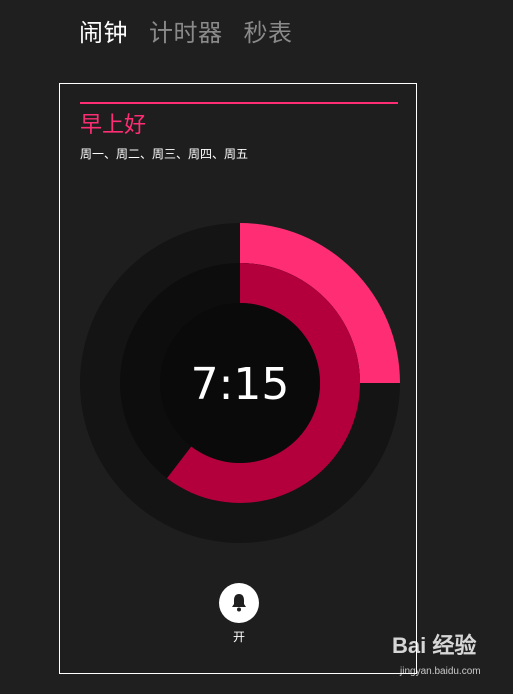  What do you see at coordinates (434, 645) in the screenshot?
I see `watermark-text: Bai 经验` at bounding box center [434, 645].